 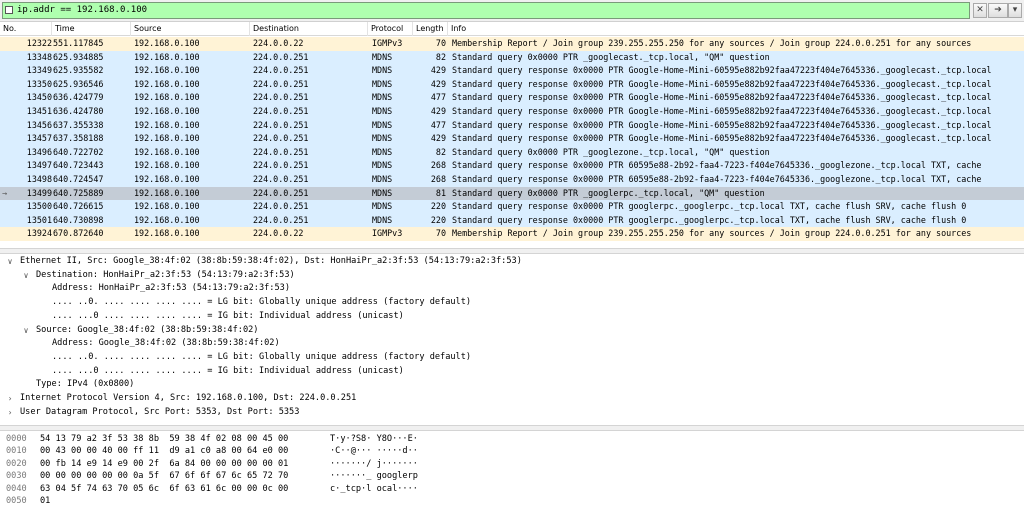 I want to click on column-header-length: Length, so click(x=430, y=29).